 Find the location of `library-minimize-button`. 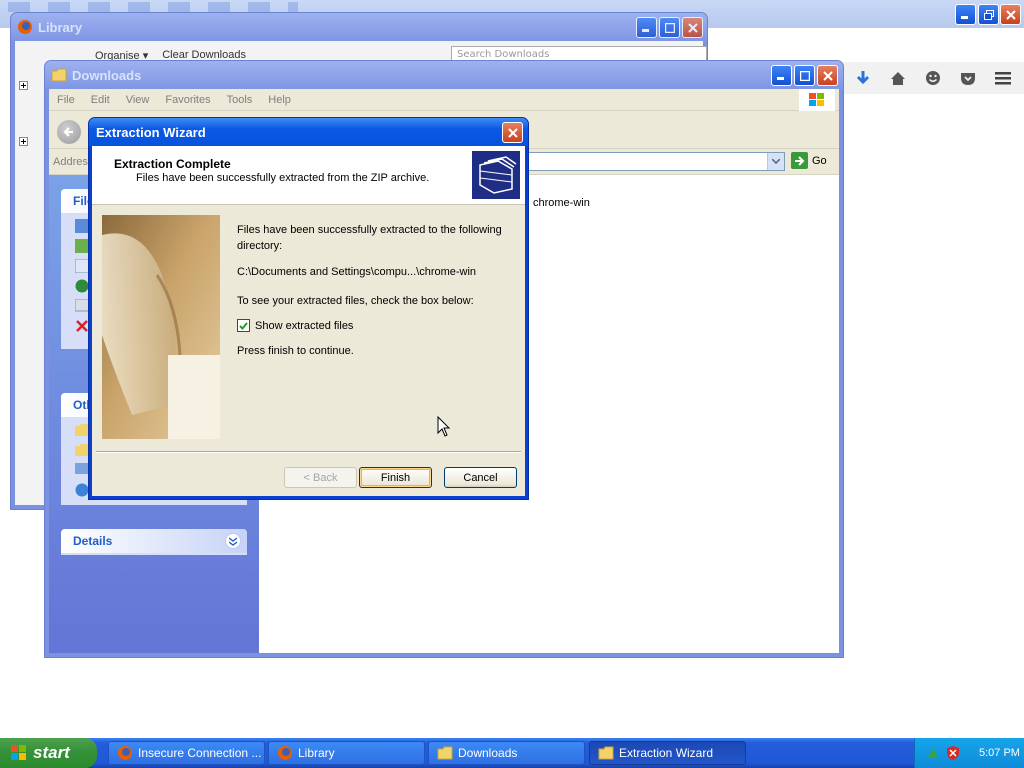

library-minimize-button is located at coordinates (646, 27).